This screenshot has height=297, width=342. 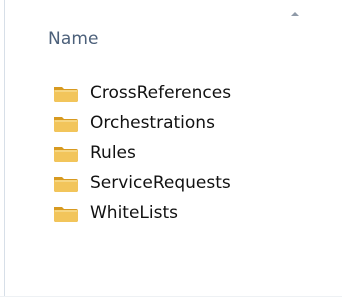 What do you see at coordinates (295, 14) in the screenshot?
I see `sort-ascending-icon` at bounding box center [295, 14].